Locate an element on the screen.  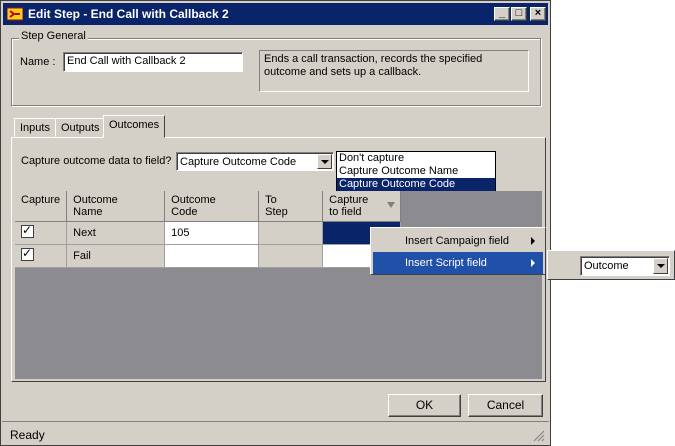
col-outcome-code: Outcome Code is located at coordinates (212, 206).